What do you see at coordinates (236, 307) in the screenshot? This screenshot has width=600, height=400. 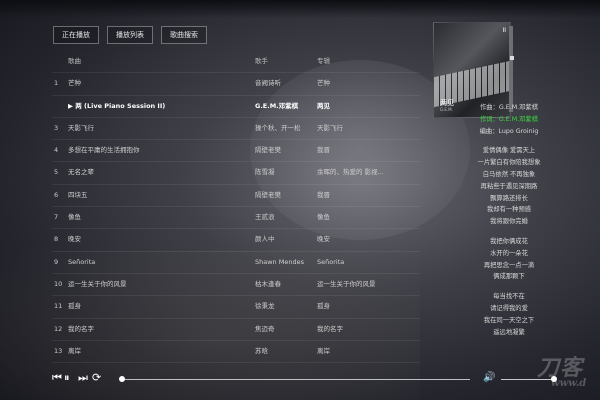 I see `song-row: 11 孤身 徐秉龙 孤身` at bounding box center [236, 307].